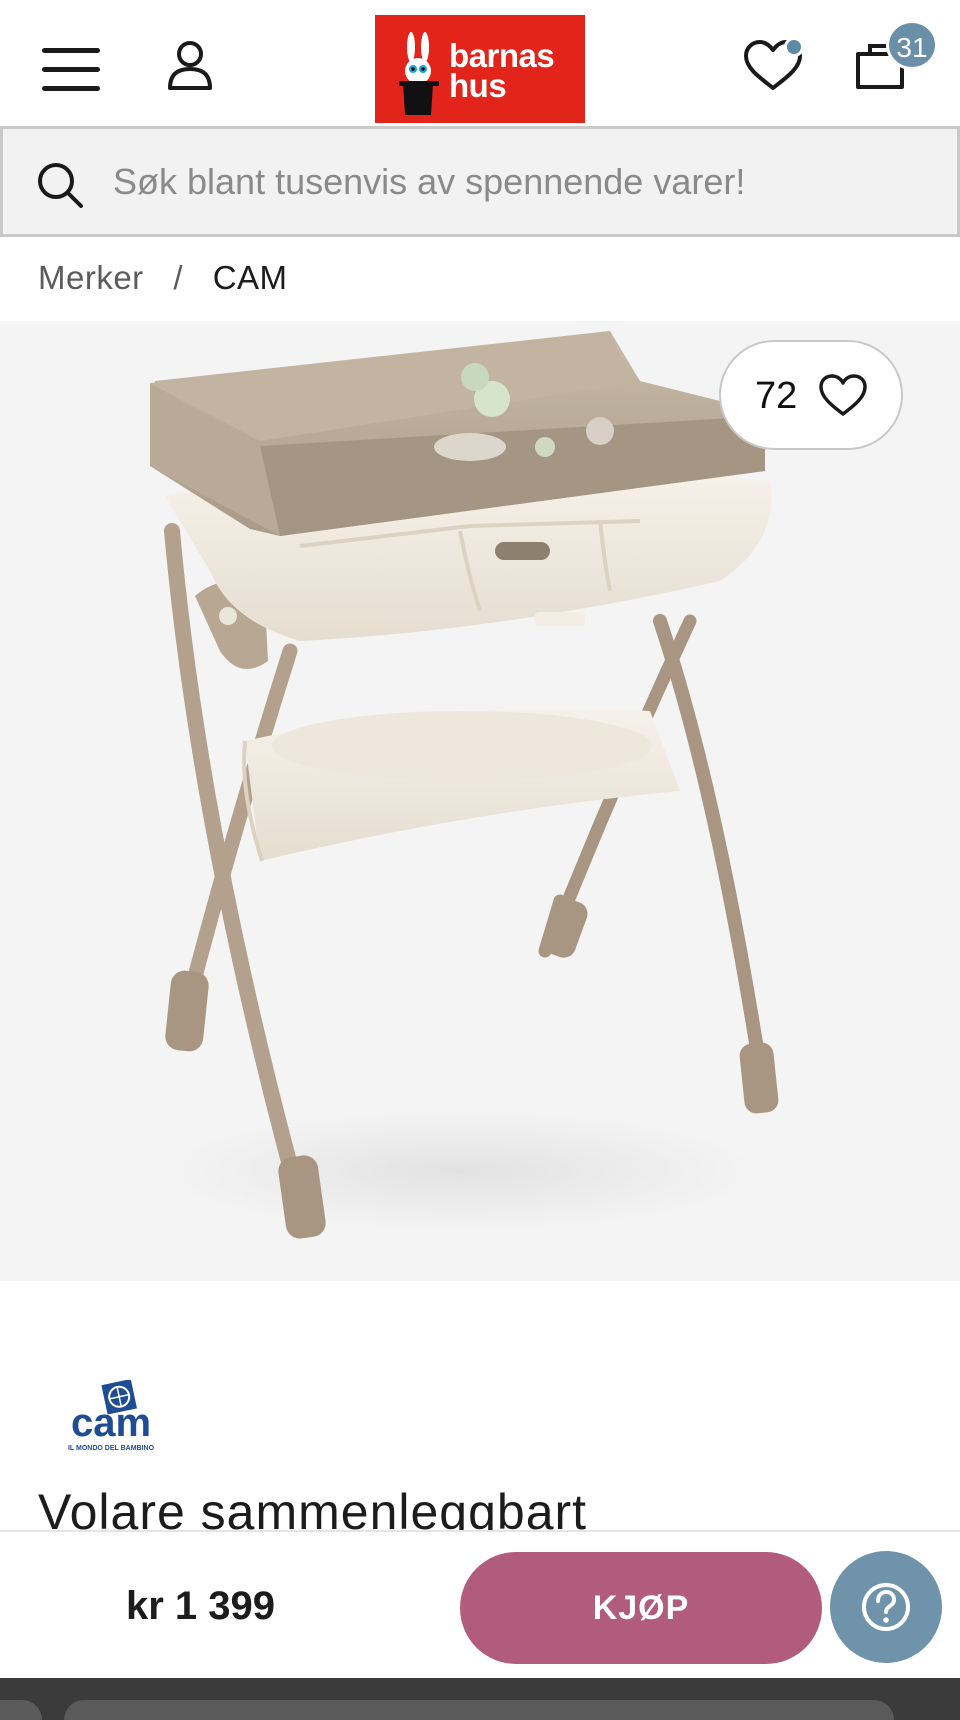  I want to click on question-mark-icon, so click(886, 1607).